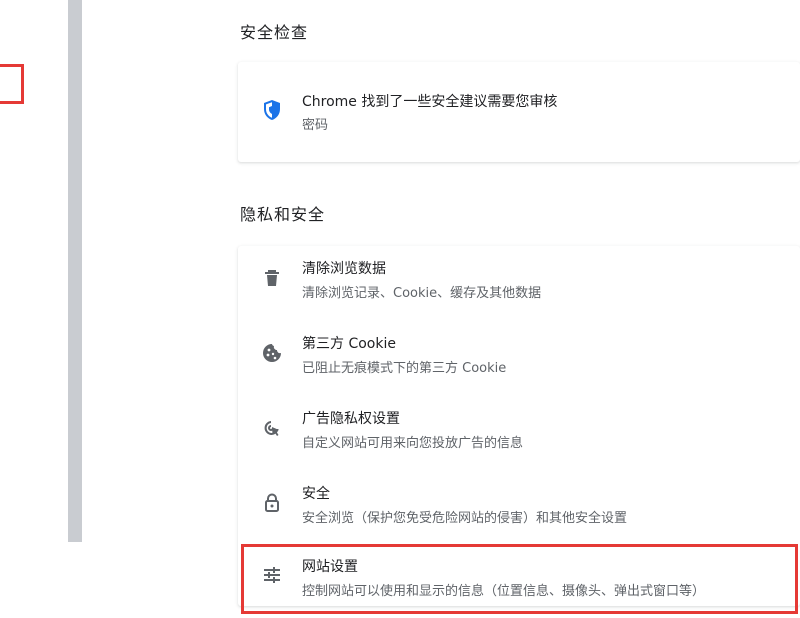 This screenshot has height=618, width=800. Describe the element at coordinates (344, 269) in the screenshot. I see `clear-browsing-data-title: 清除浏览数据` at that location.